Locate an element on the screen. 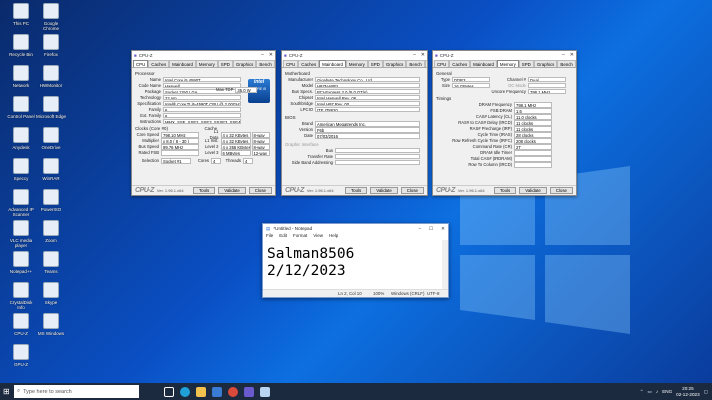 This screenshot has height=400, width=712. title-bar: ▤ *Untitled - Notepad – ☐ ✕ is located at coordinates (355, 228).